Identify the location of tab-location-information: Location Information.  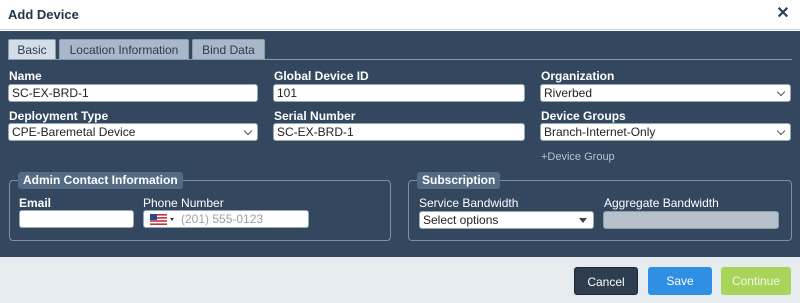
(124, 49).